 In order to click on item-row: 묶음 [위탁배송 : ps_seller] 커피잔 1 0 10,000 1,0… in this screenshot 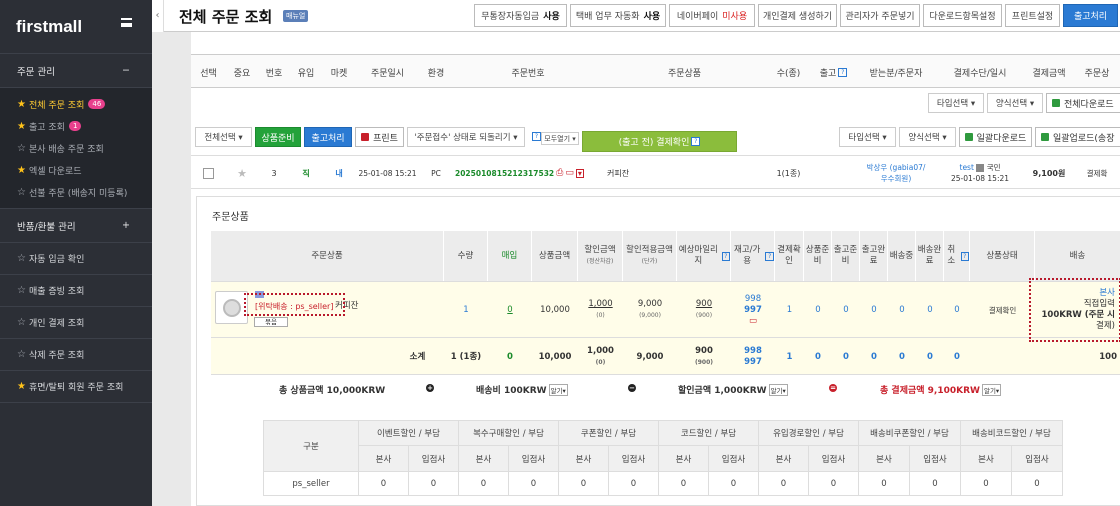, I will do `click(665, 309)`.